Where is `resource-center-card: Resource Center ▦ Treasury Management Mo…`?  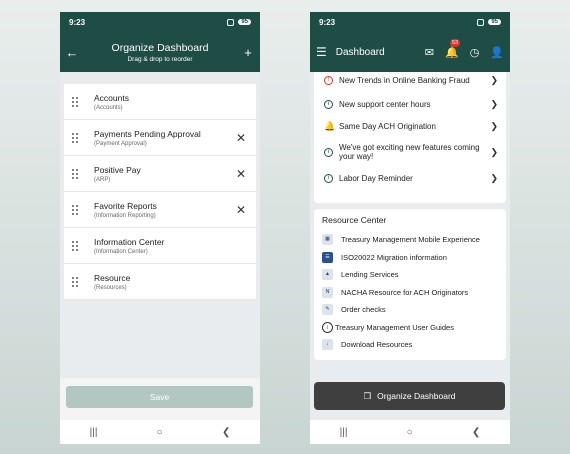 resource-center-card: Resource Center ▦ Treasury Management Mo… is located at coordinates (410, 284).